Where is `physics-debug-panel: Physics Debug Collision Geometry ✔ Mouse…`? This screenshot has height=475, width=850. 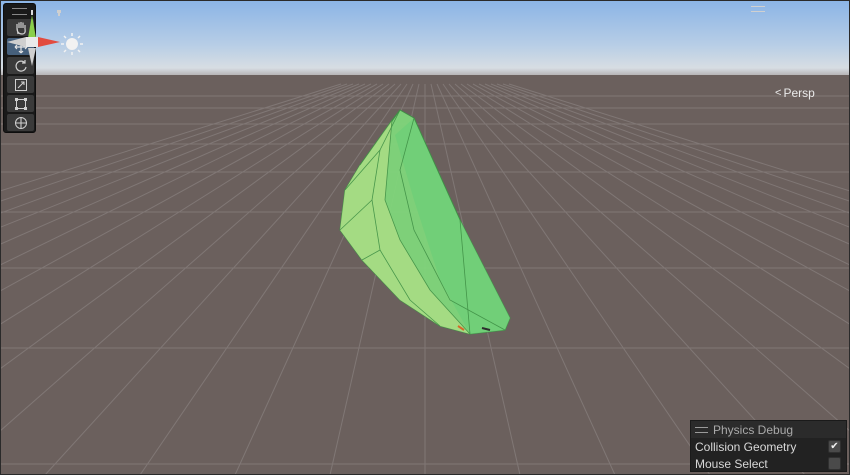
physics-debug-panel: Physics Debug Collision Geometry ✔ Mouse… is located at coordinates (768, 446).